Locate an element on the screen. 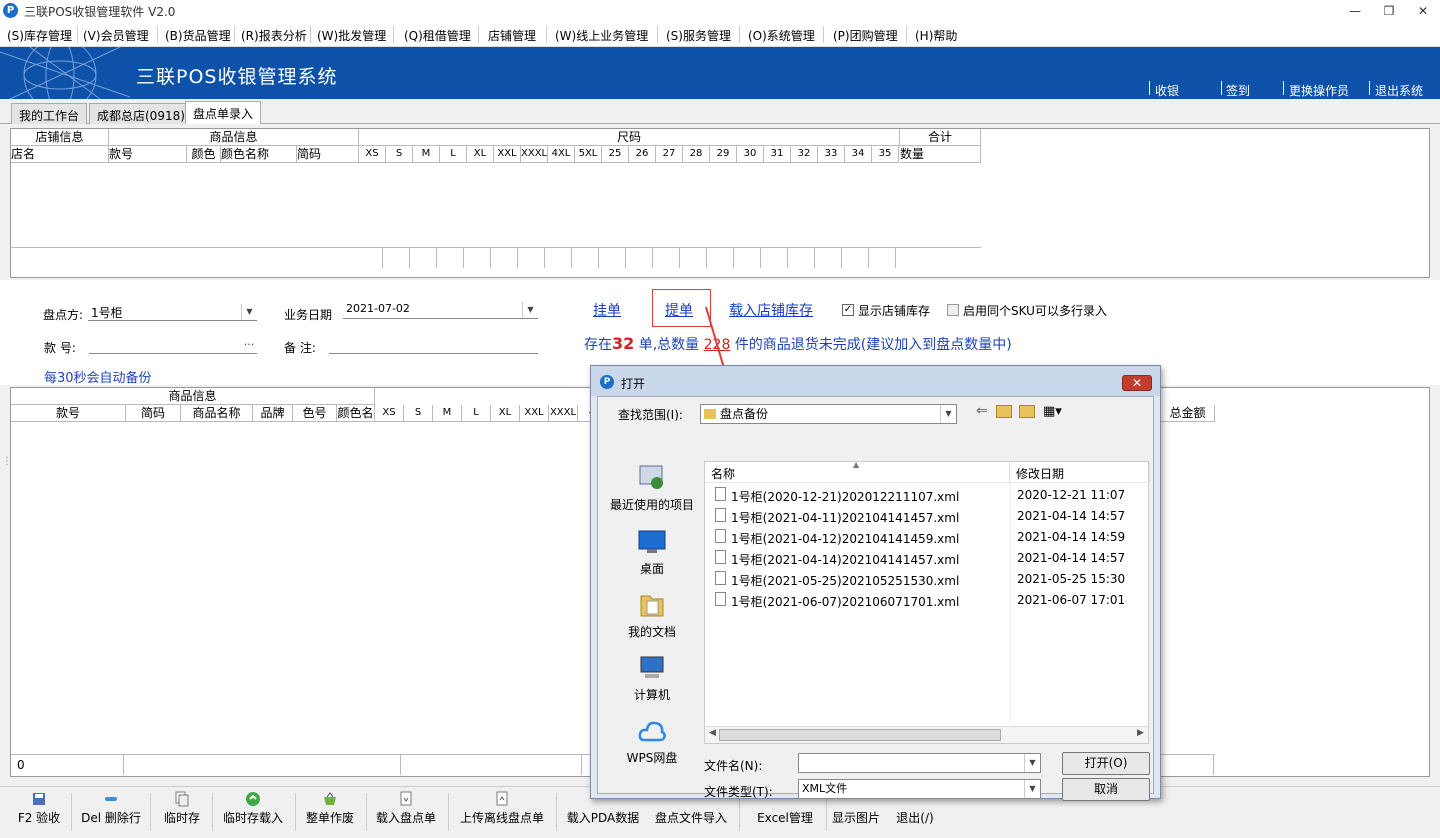 Image resolution: width=1440 pixels, height=838 pixels. refresh-icon is located at coordinates (253, 799).